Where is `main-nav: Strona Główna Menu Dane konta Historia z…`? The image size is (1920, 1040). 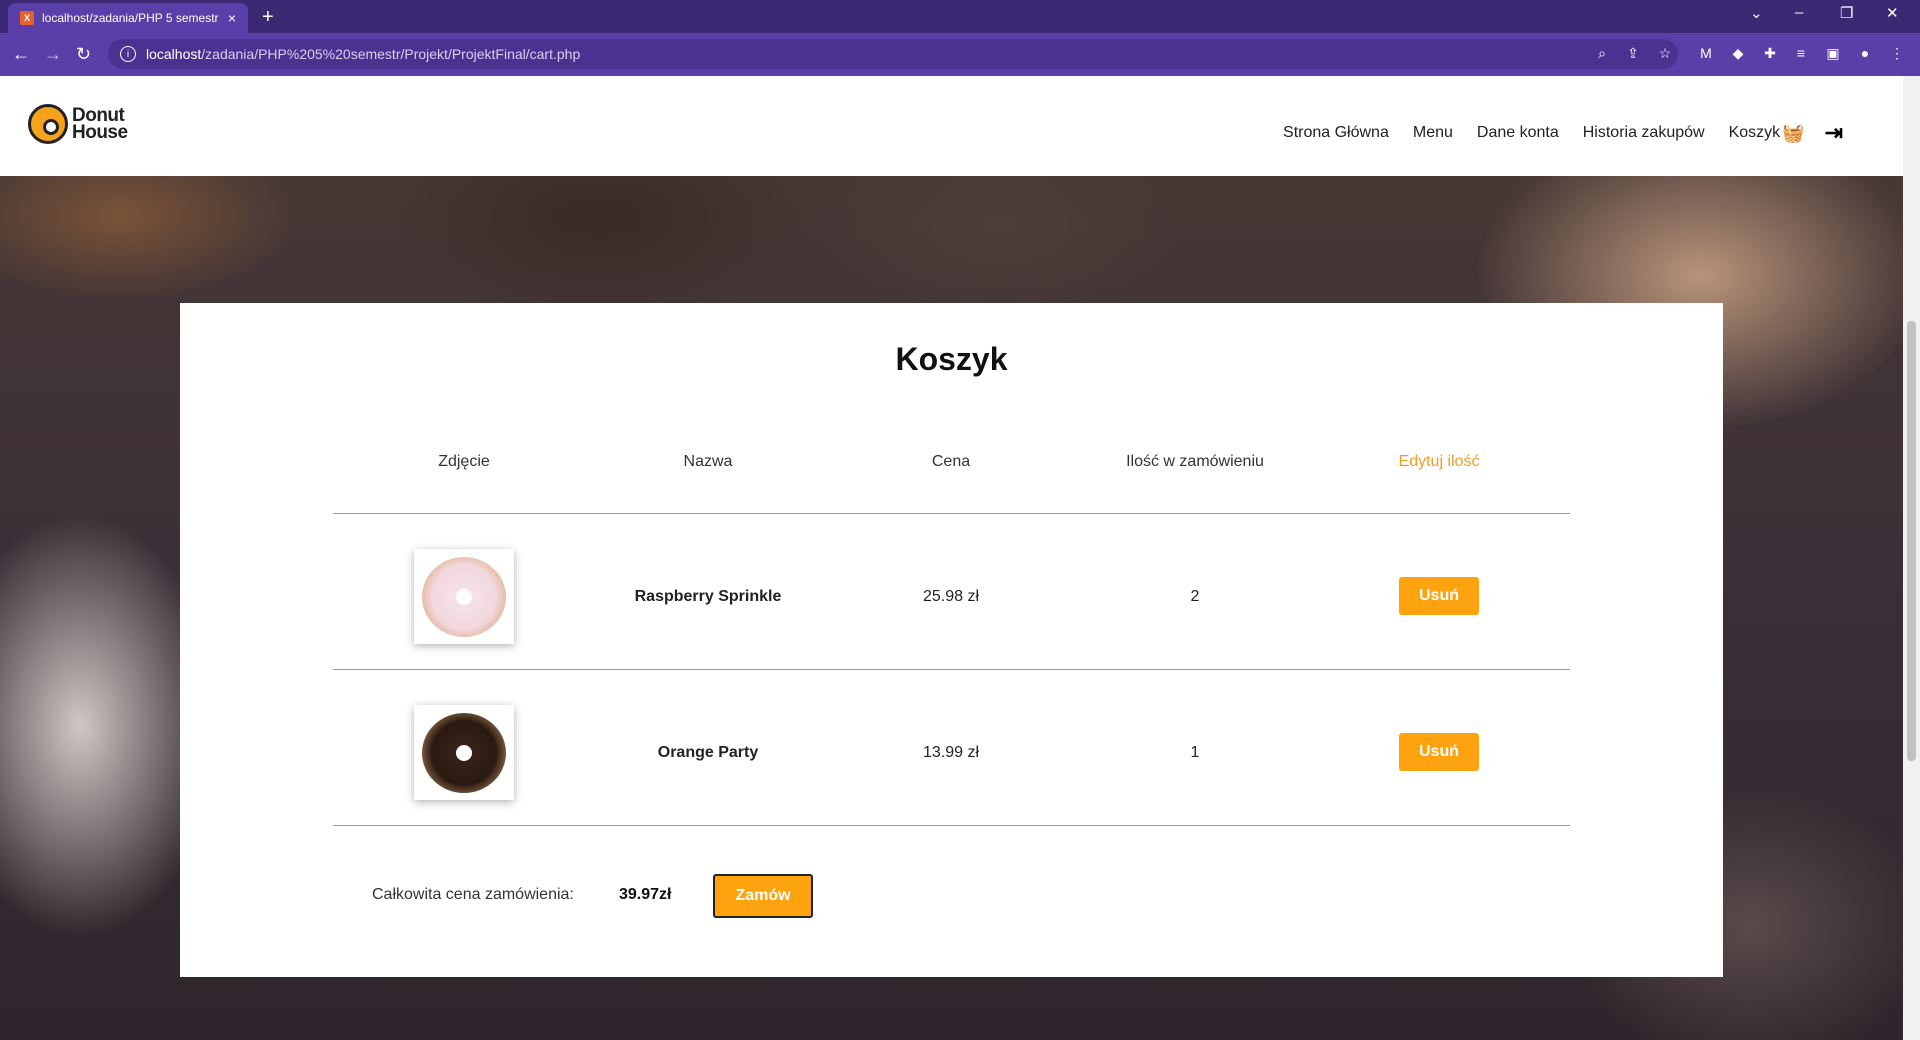
main-nav: Strona Główna Menu Dane konta Historia z… is located at coordinates (1551, 133).